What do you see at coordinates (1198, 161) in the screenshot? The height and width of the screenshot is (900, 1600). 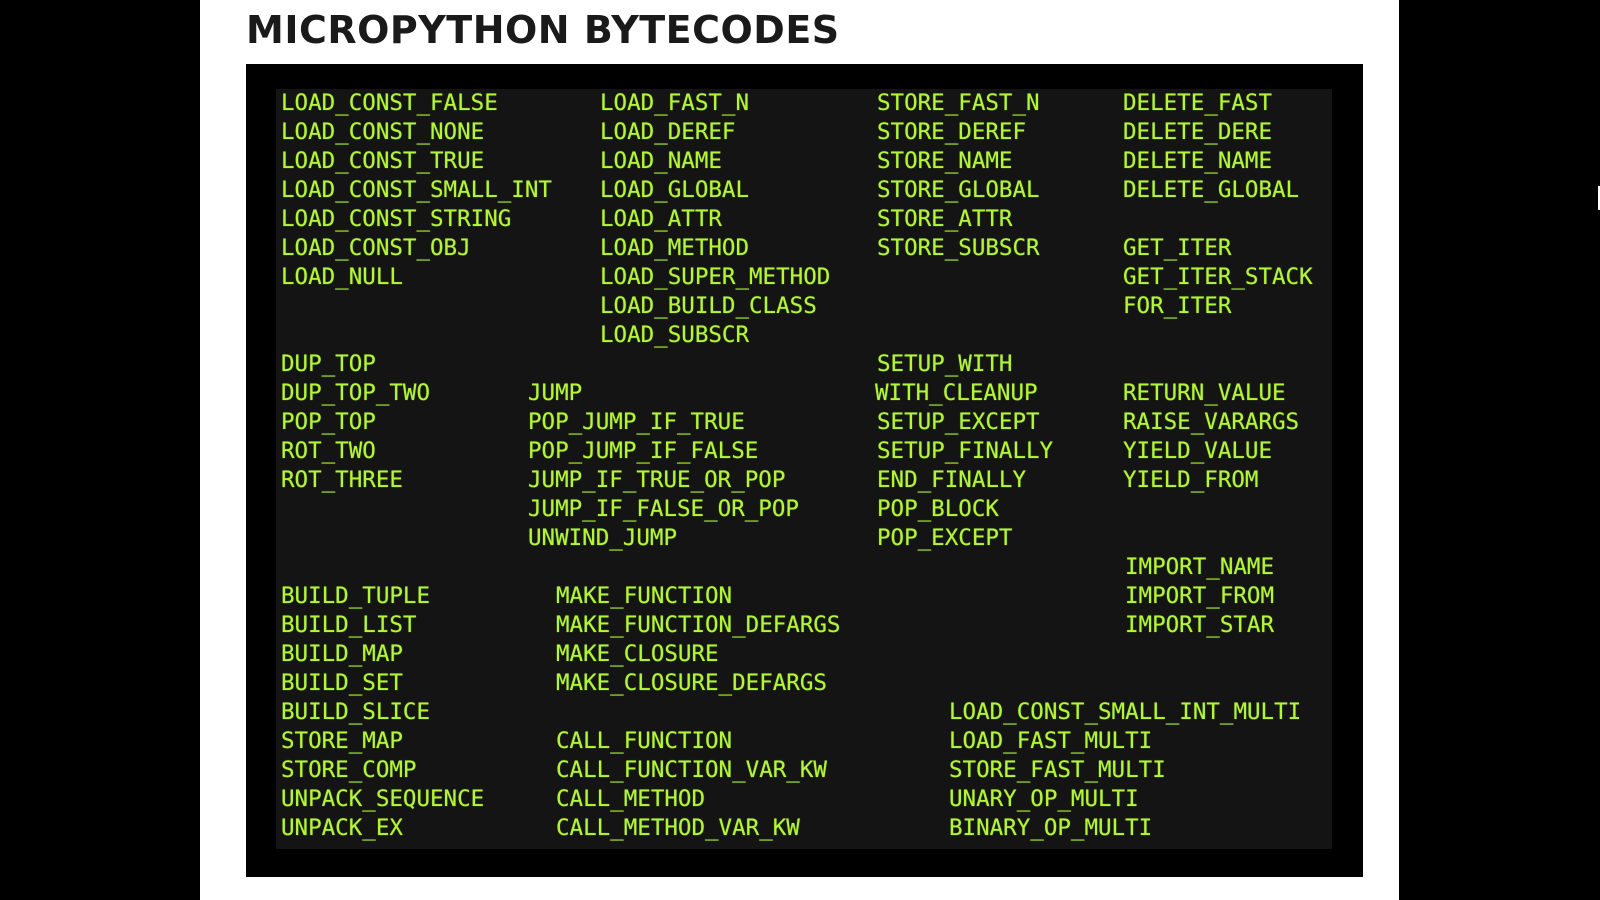 I see `opcode-delete-name: DELETE_NAME` at bounding box center [1198, 161].